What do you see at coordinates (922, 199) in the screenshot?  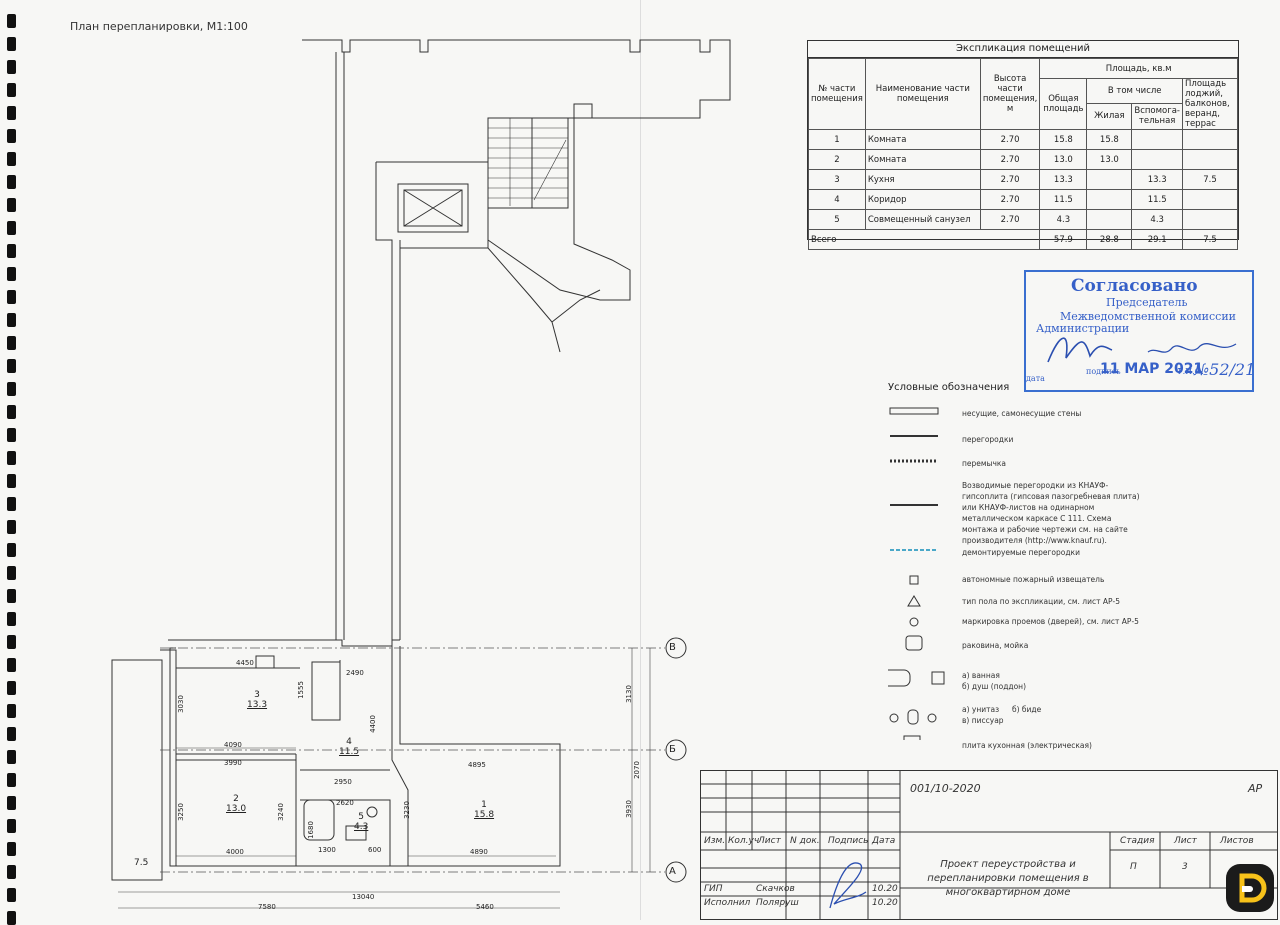 I see `explication-cell-name: Коридор` at bounding box center [922, 199].